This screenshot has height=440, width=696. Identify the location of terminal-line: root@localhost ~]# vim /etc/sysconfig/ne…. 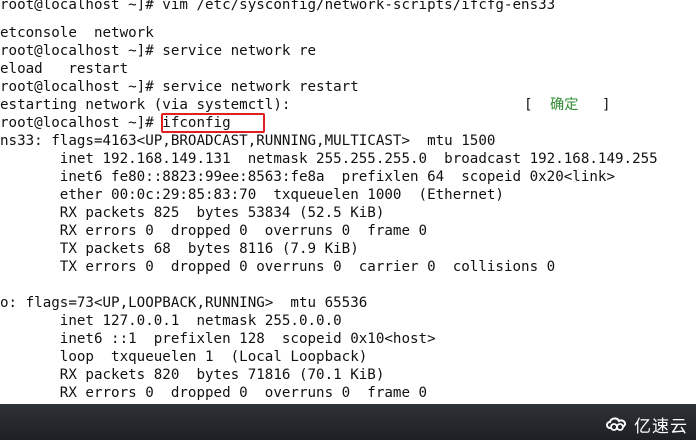
(278, 6).